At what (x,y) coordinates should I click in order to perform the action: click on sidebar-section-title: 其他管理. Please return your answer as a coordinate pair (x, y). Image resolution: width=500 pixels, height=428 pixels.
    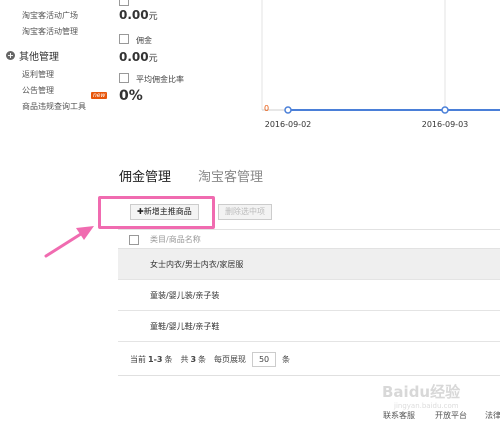
    Looking at the image, I should click on (39, 57).